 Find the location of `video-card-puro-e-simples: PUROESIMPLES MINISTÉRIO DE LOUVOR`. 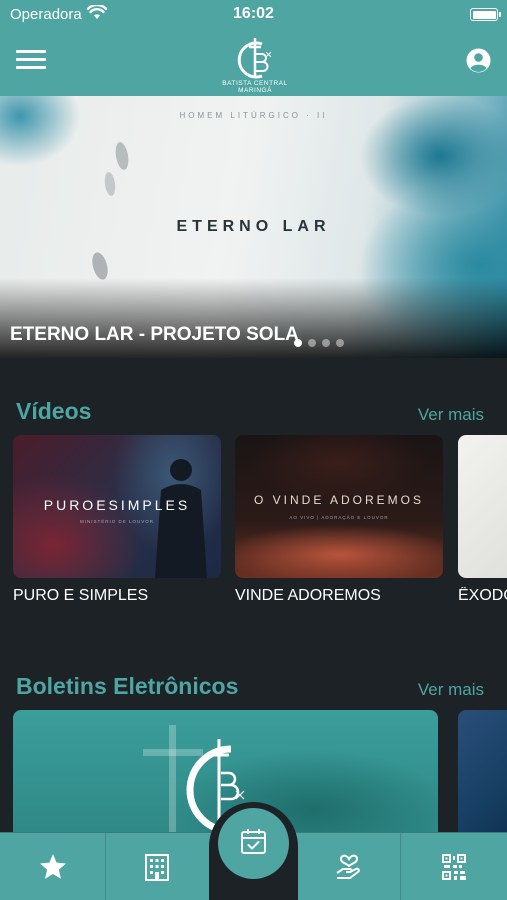

video-card-puro-e-simples: PUROESIMPLES MINISTÉRIO DE LOUVOR is located at coordinates (117, 506).